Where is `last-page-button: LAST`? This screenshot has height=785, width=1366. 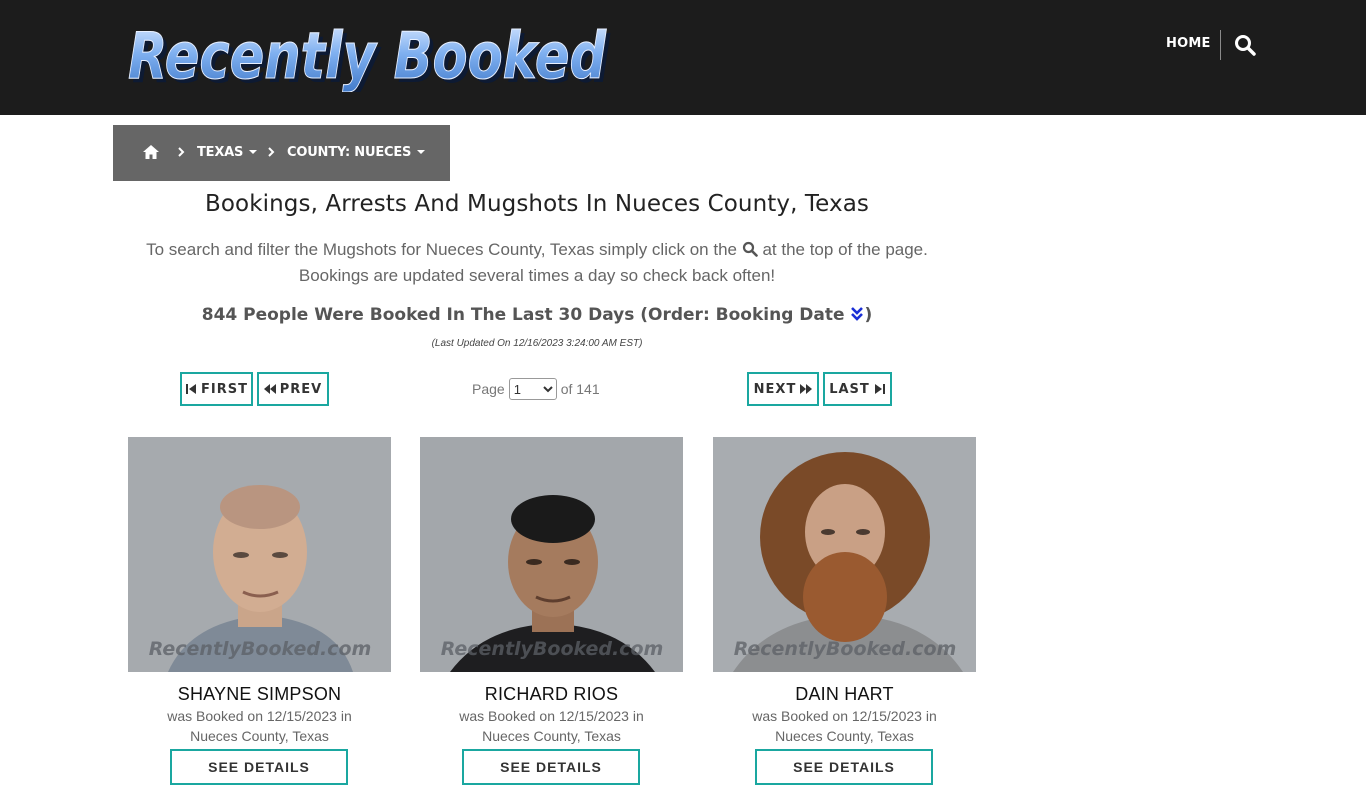
last-page-button: LAST is located at coordinates (857, 389).